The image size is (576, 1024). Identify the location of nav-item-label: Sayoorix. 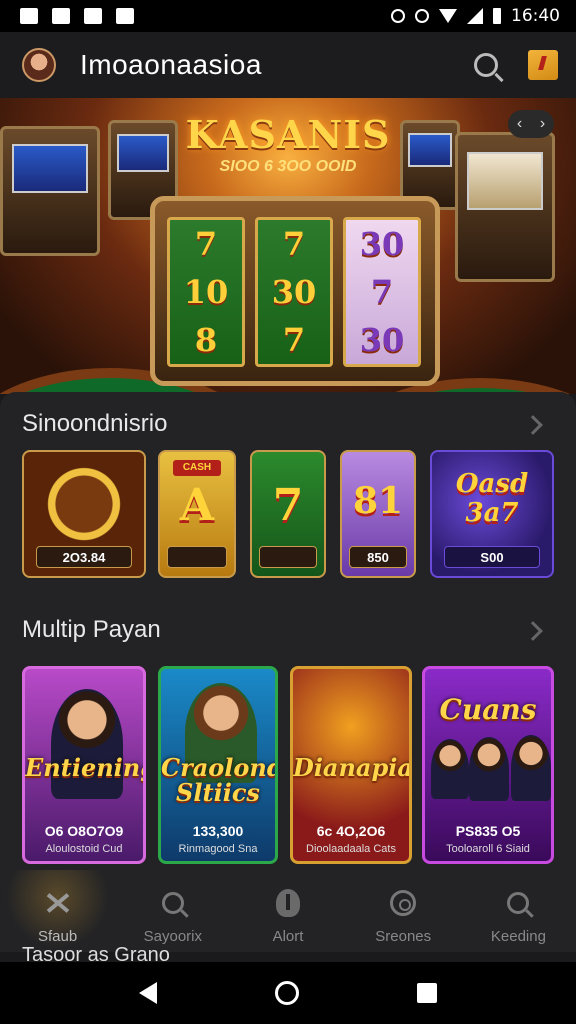
(172, 936).